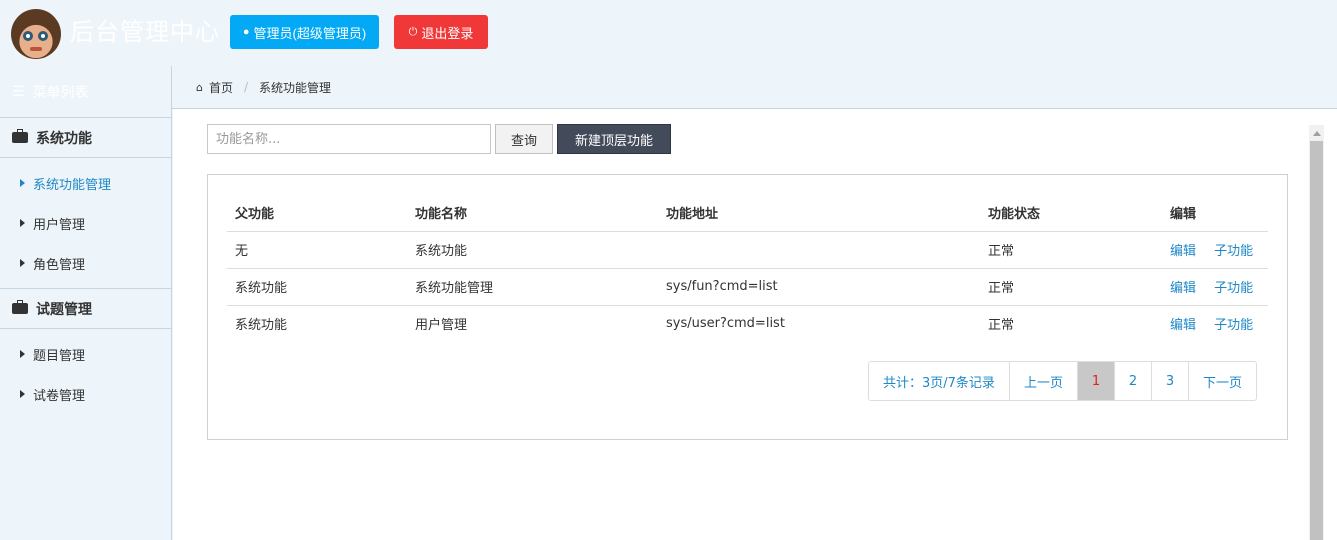 Image resolution: width=1337 pixels, height=540 pixels. I want to click on column-header-url: 功能地址, so click(819, 213).